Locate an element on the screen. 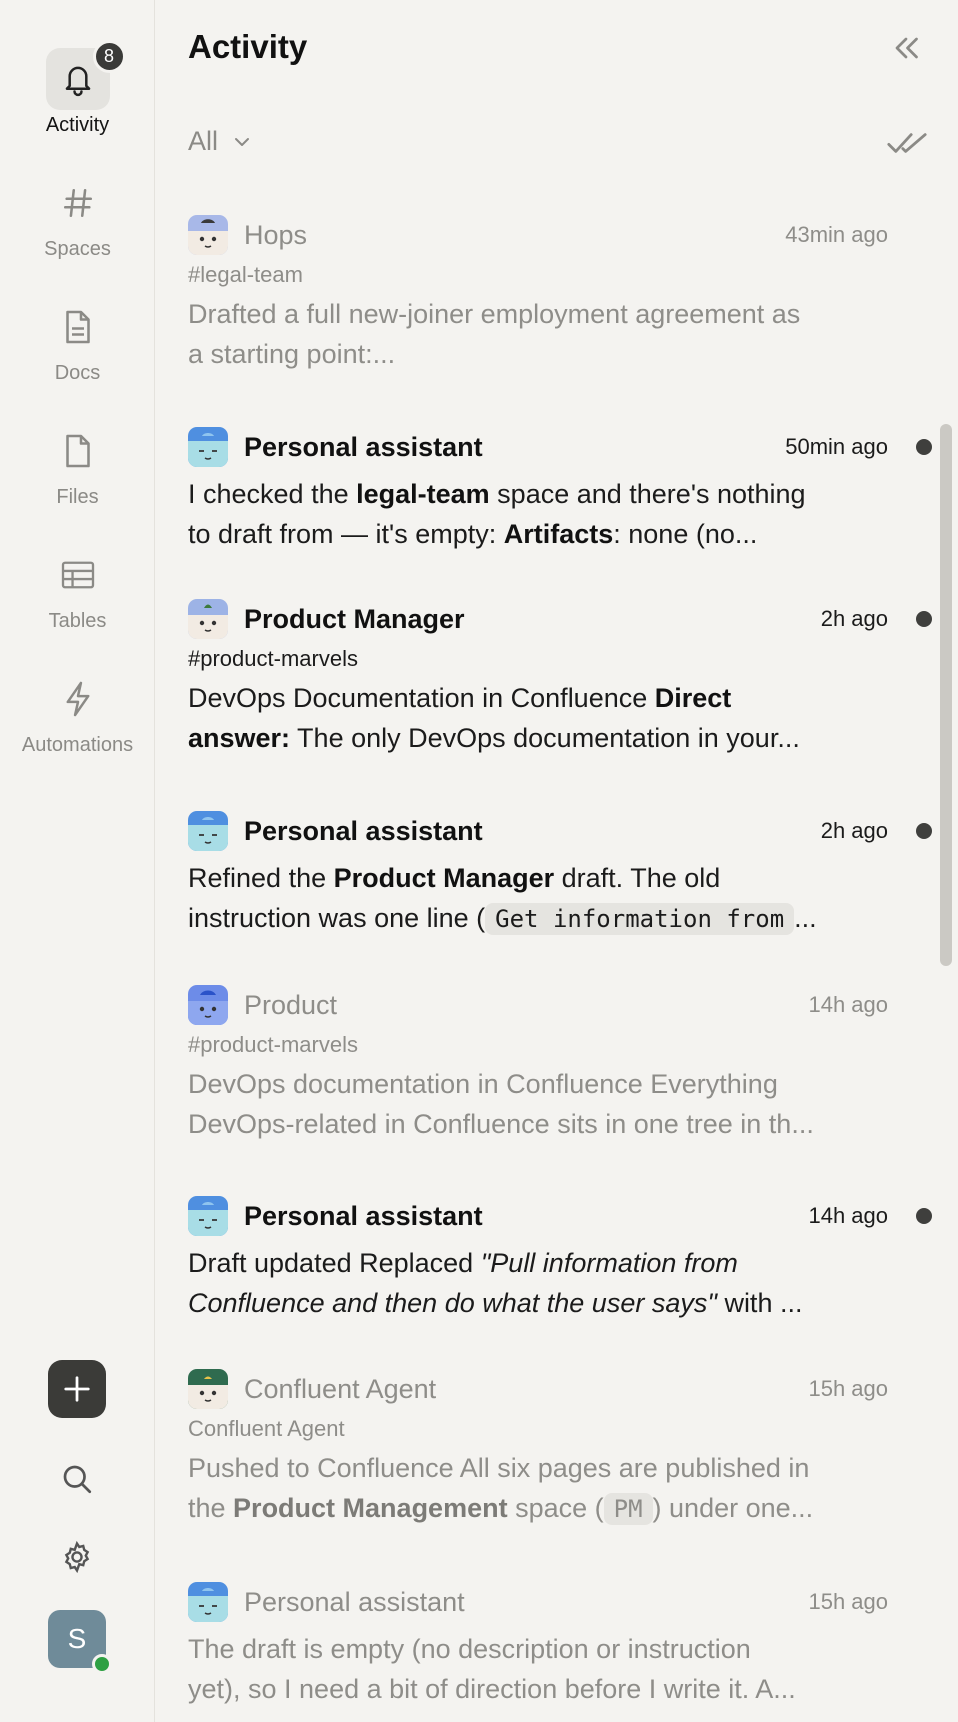 This screenshot has height=1722, width=958. item-header: Hops 43min ago is located at coordinates (538, 235).